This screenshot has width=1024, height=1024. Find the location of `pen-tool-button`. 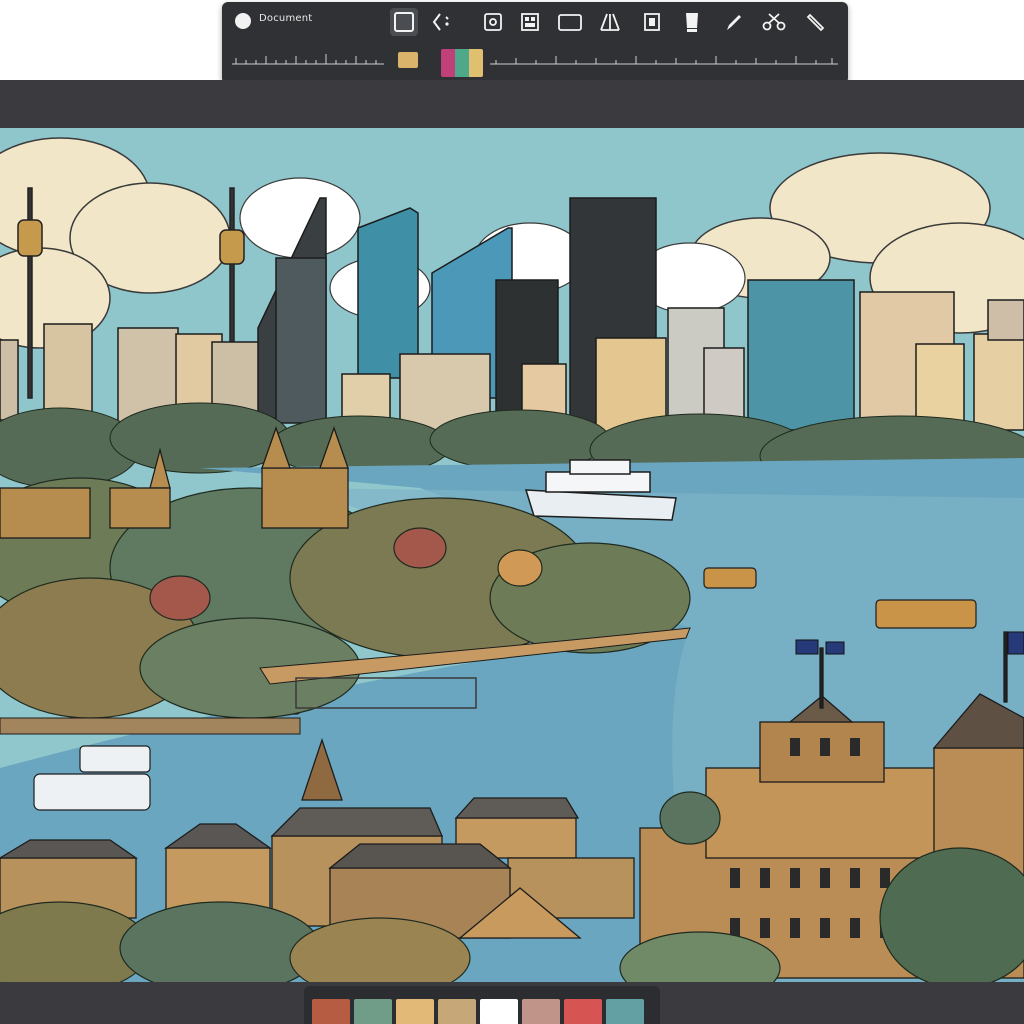

pen-tool-button is located at coordinates (734, 22).